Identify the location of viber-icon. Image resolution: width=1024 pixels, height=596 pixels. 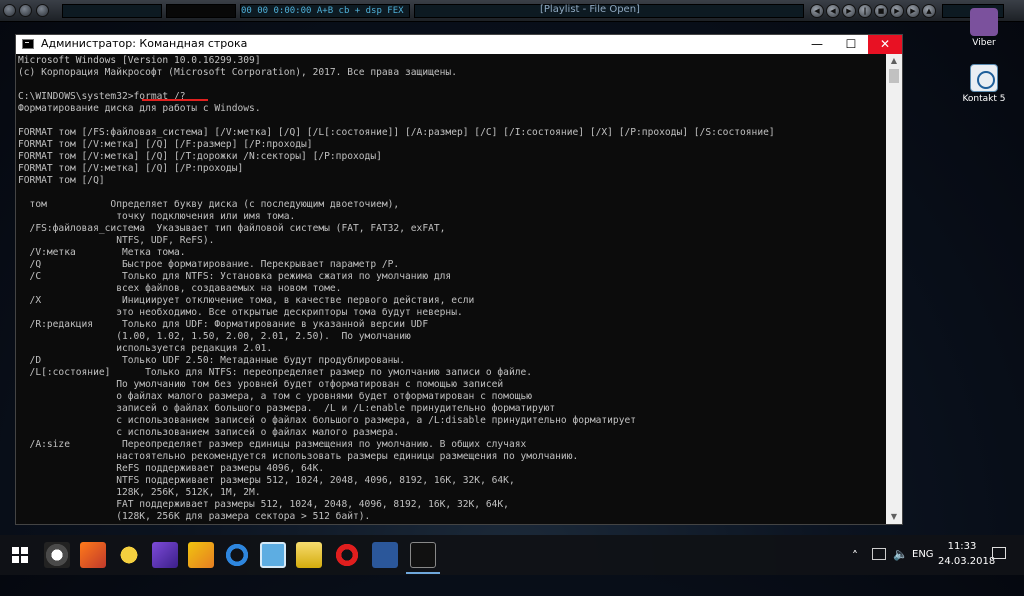
(984, 22).